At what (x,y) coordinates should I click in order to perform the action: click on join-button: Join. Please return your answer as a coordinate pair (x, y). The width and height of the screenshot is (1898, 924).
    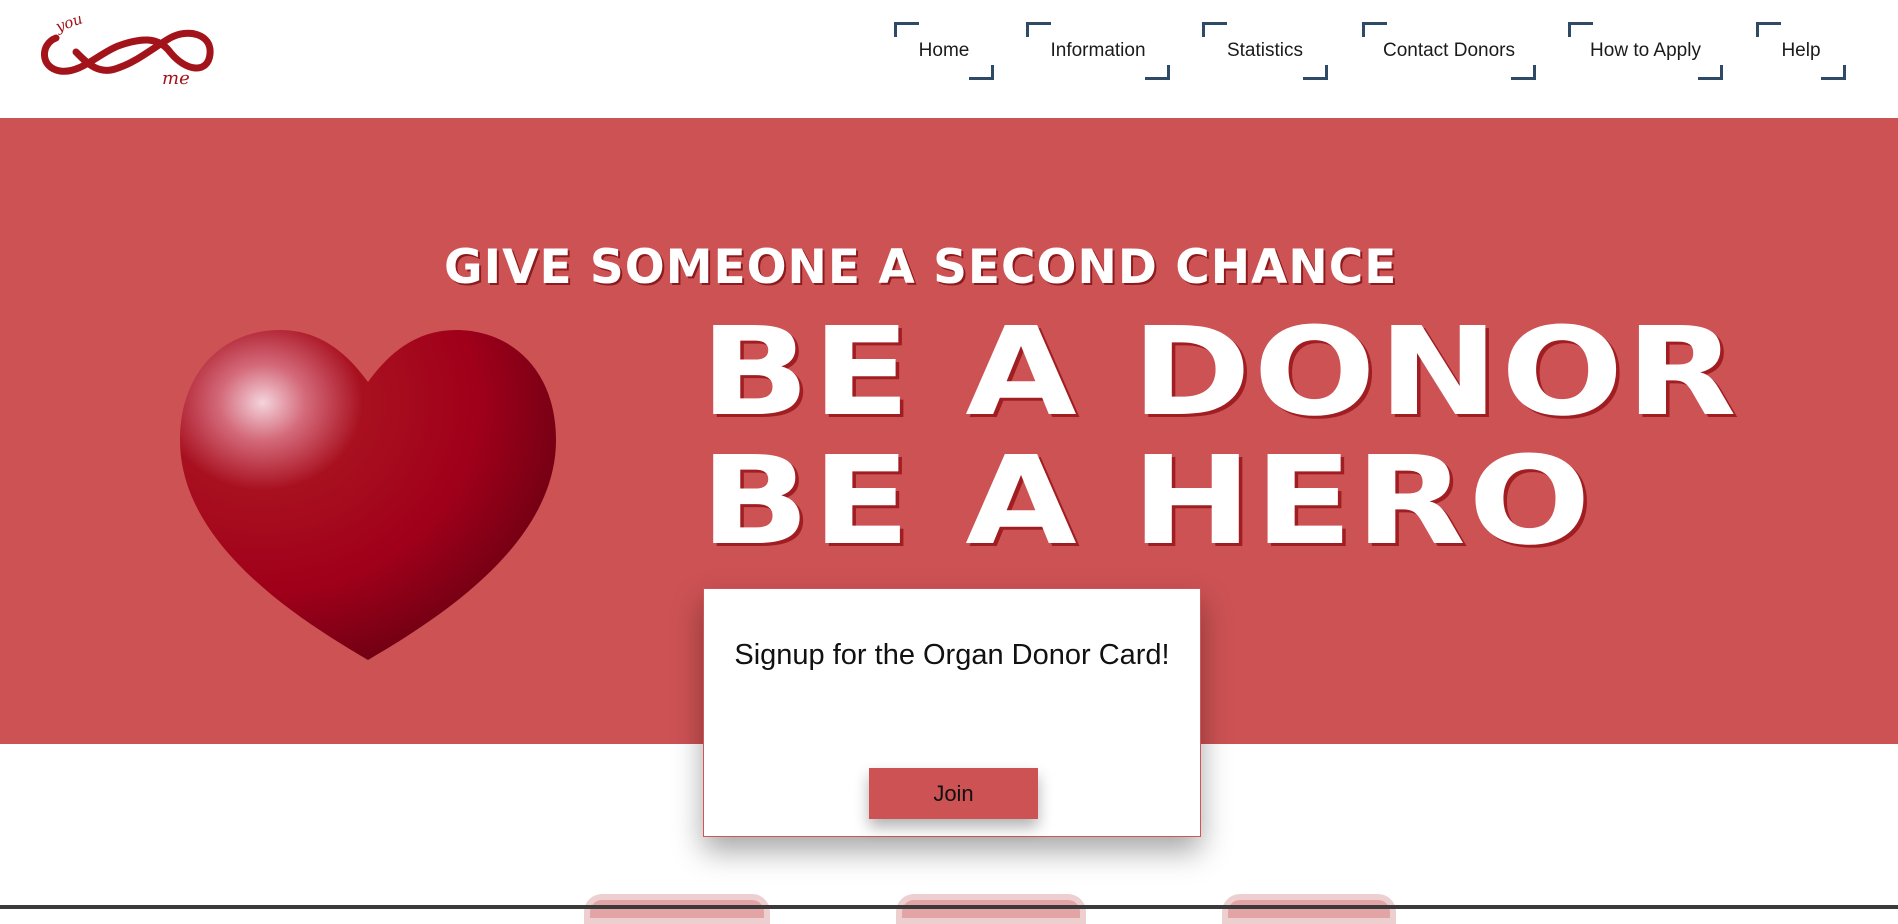
    Looking at the image, I should click on (953, 793).